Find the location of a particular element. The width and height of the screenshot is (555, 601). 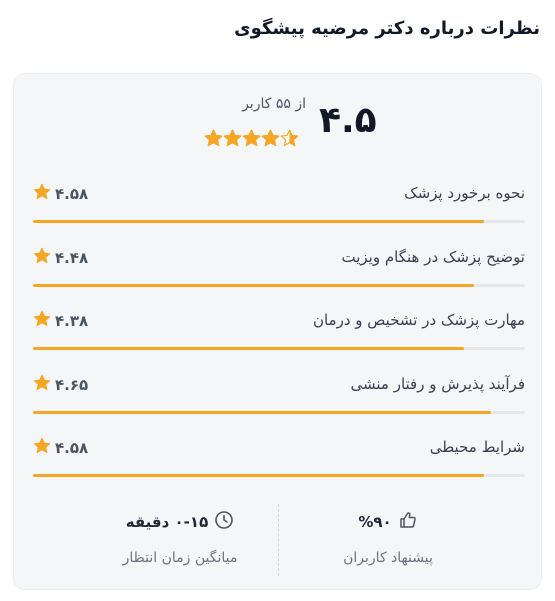

criteria-score-value: ۴.۶۵ is located at coordinates (72, 384).